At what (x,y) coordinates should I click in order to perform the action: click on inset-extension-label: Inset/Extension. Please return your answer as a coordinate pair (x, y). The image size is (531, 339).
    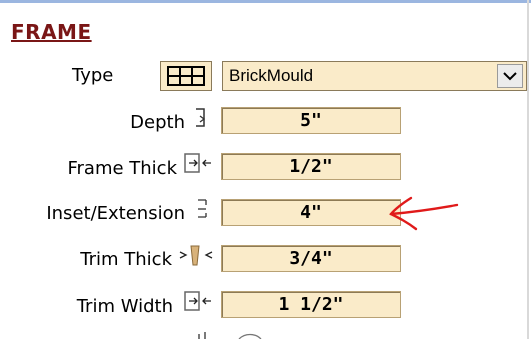
    Looking at the image, I should click on (115, 213).